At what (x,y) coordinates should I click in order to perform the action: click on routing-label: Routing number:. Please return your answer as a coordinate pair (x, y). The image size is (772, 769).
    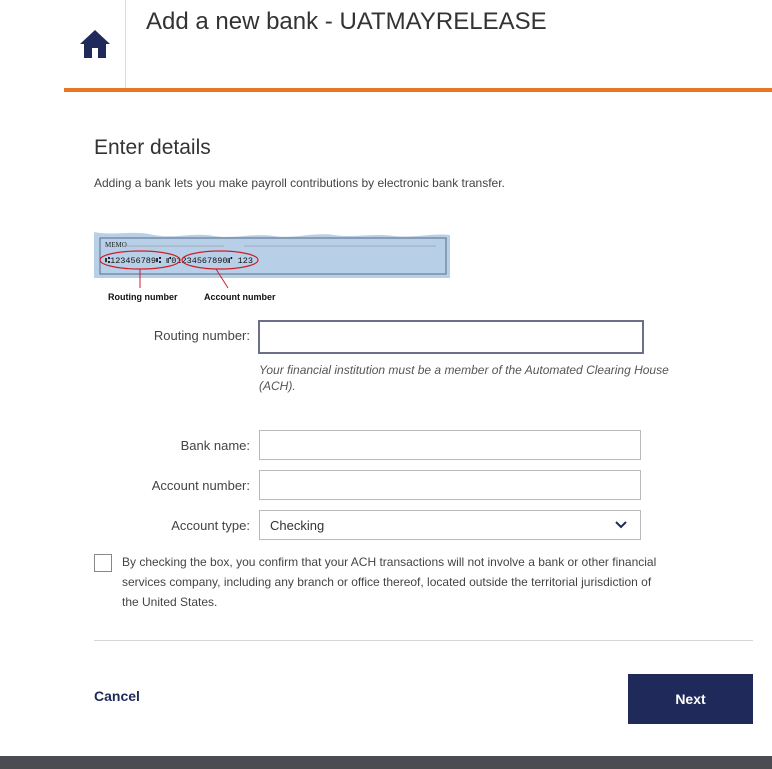
    Looking at the image, I should click on (201, 335).